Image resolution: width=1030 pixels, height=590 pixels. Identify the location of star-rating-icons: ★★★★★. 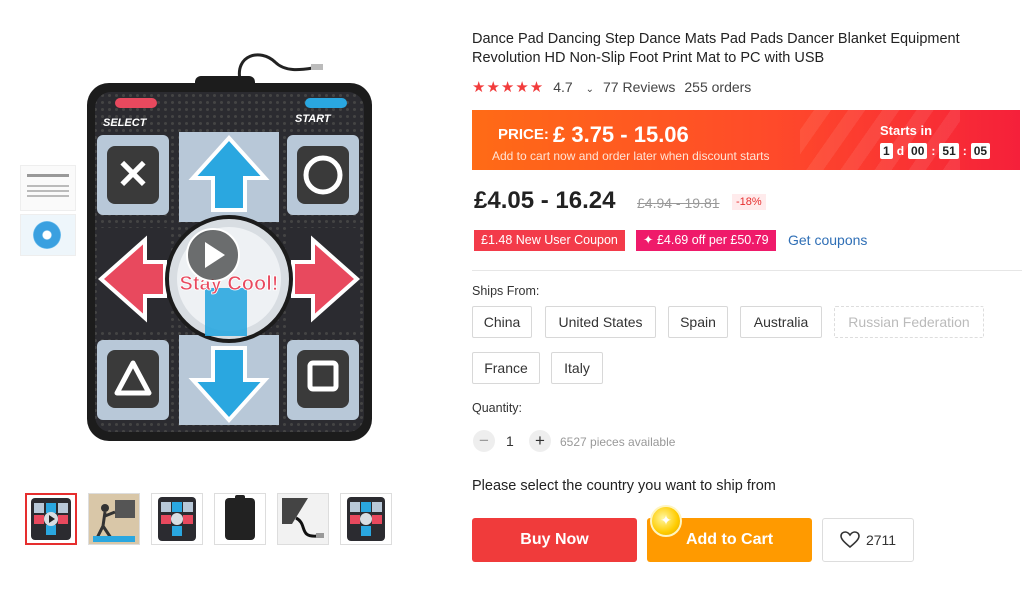
(508, 87).